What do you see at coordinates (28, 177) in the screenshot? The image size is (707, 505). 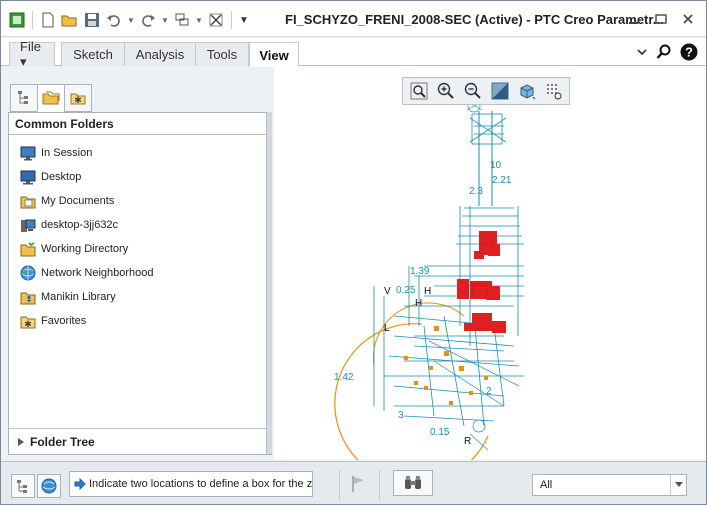 I see `desktop-icon` at bounding box center [28, 177].